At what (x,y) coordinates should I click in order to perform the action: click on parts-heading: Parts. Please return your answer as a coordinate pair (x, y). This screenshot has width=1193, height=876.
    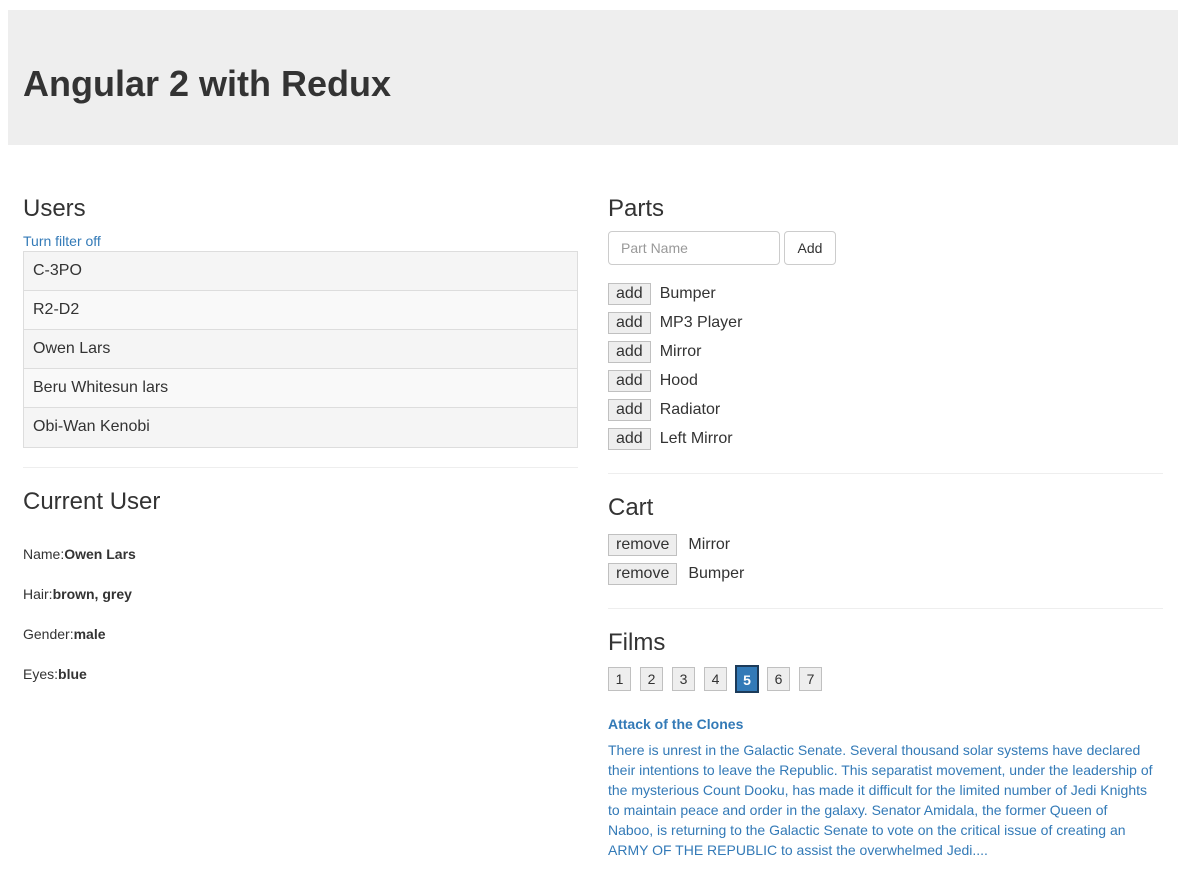
    Looking at the image, I should click on (636, 208).